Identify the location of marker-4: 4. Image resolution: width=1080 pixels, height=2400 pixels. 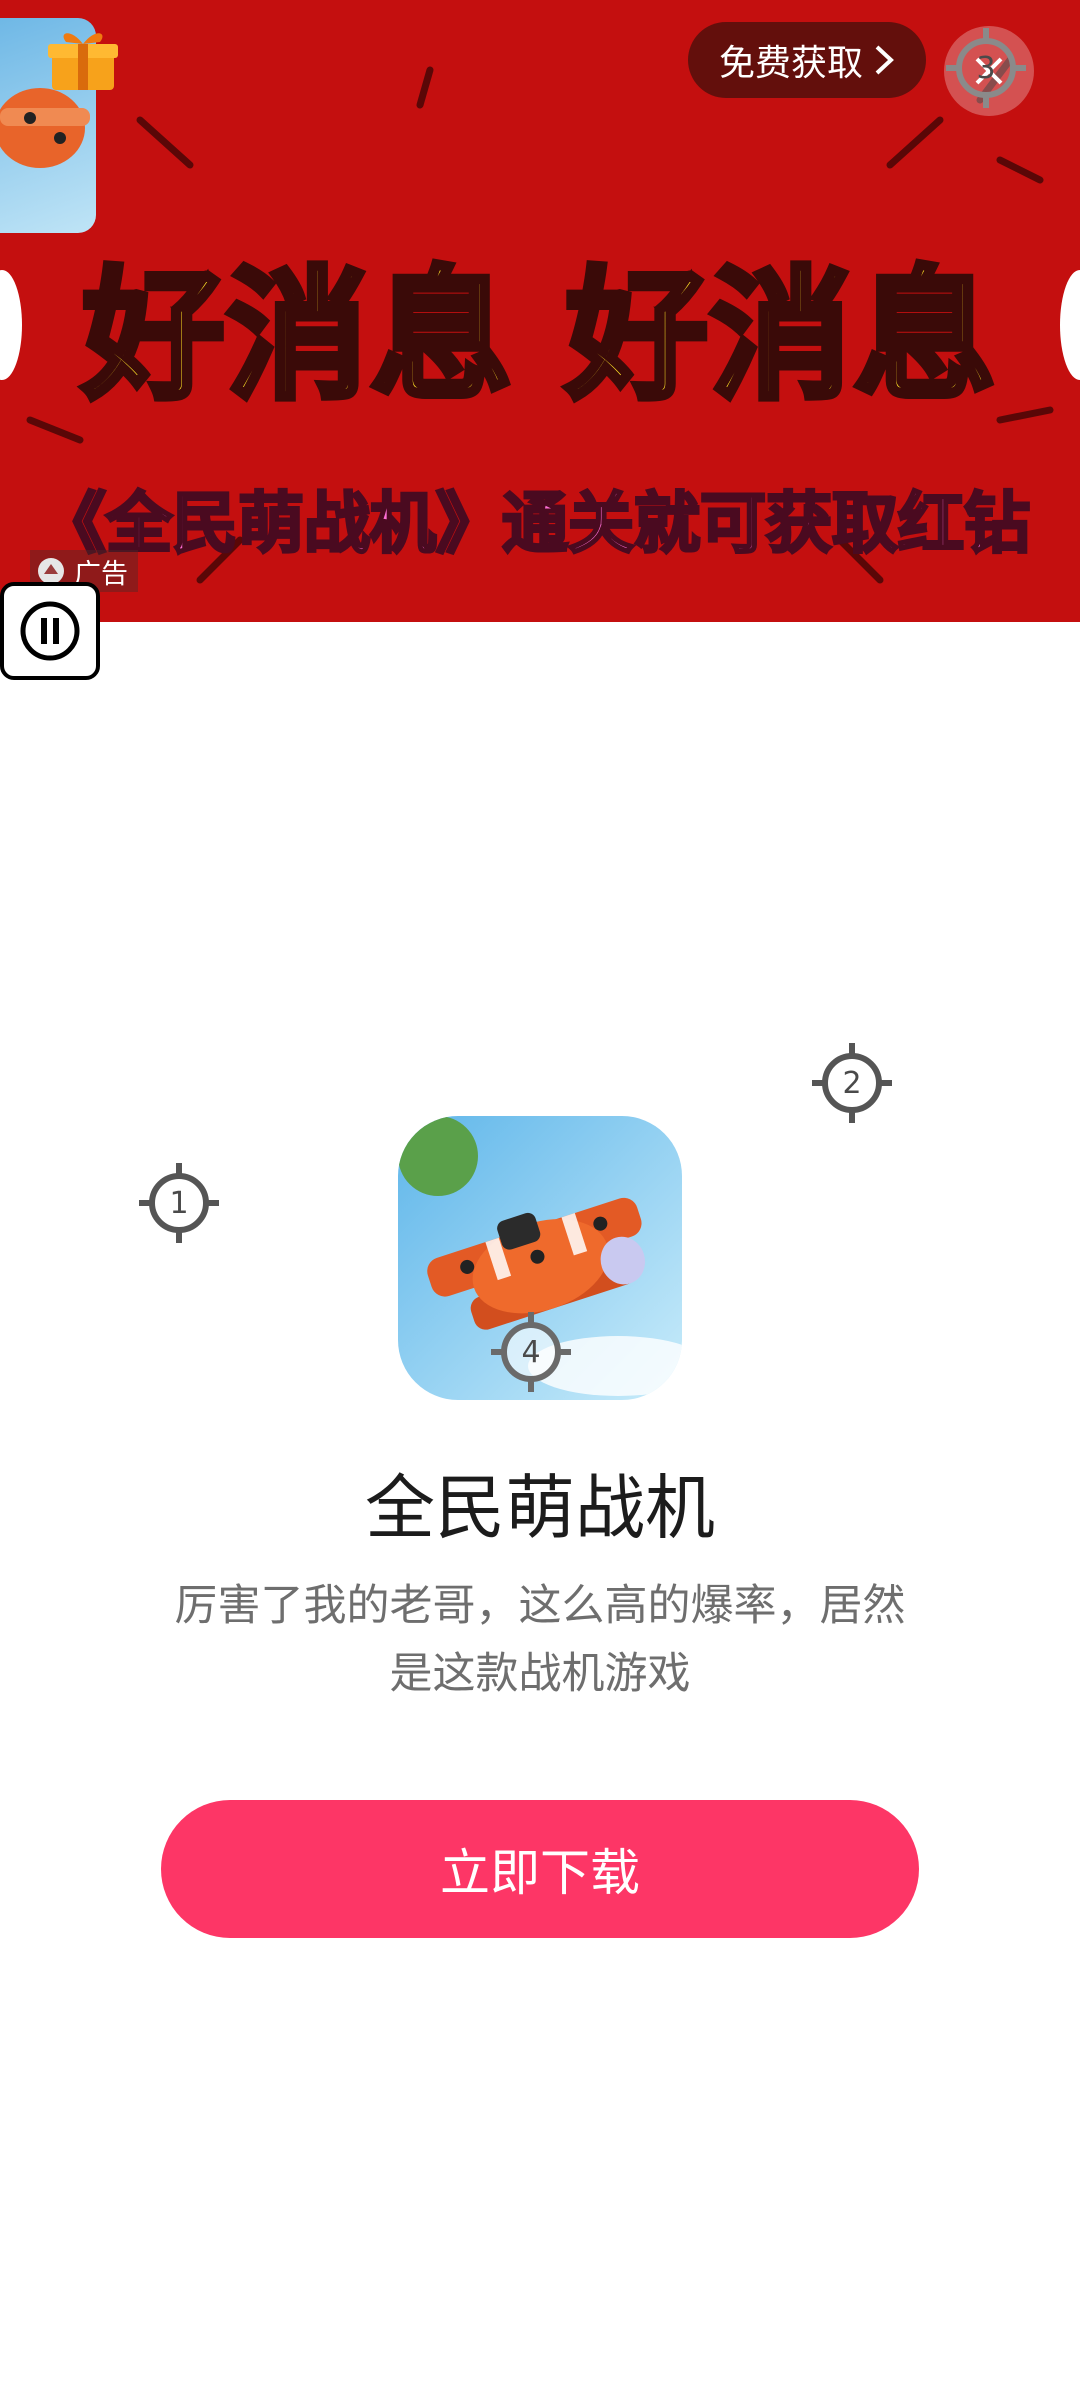
(531, 1352).